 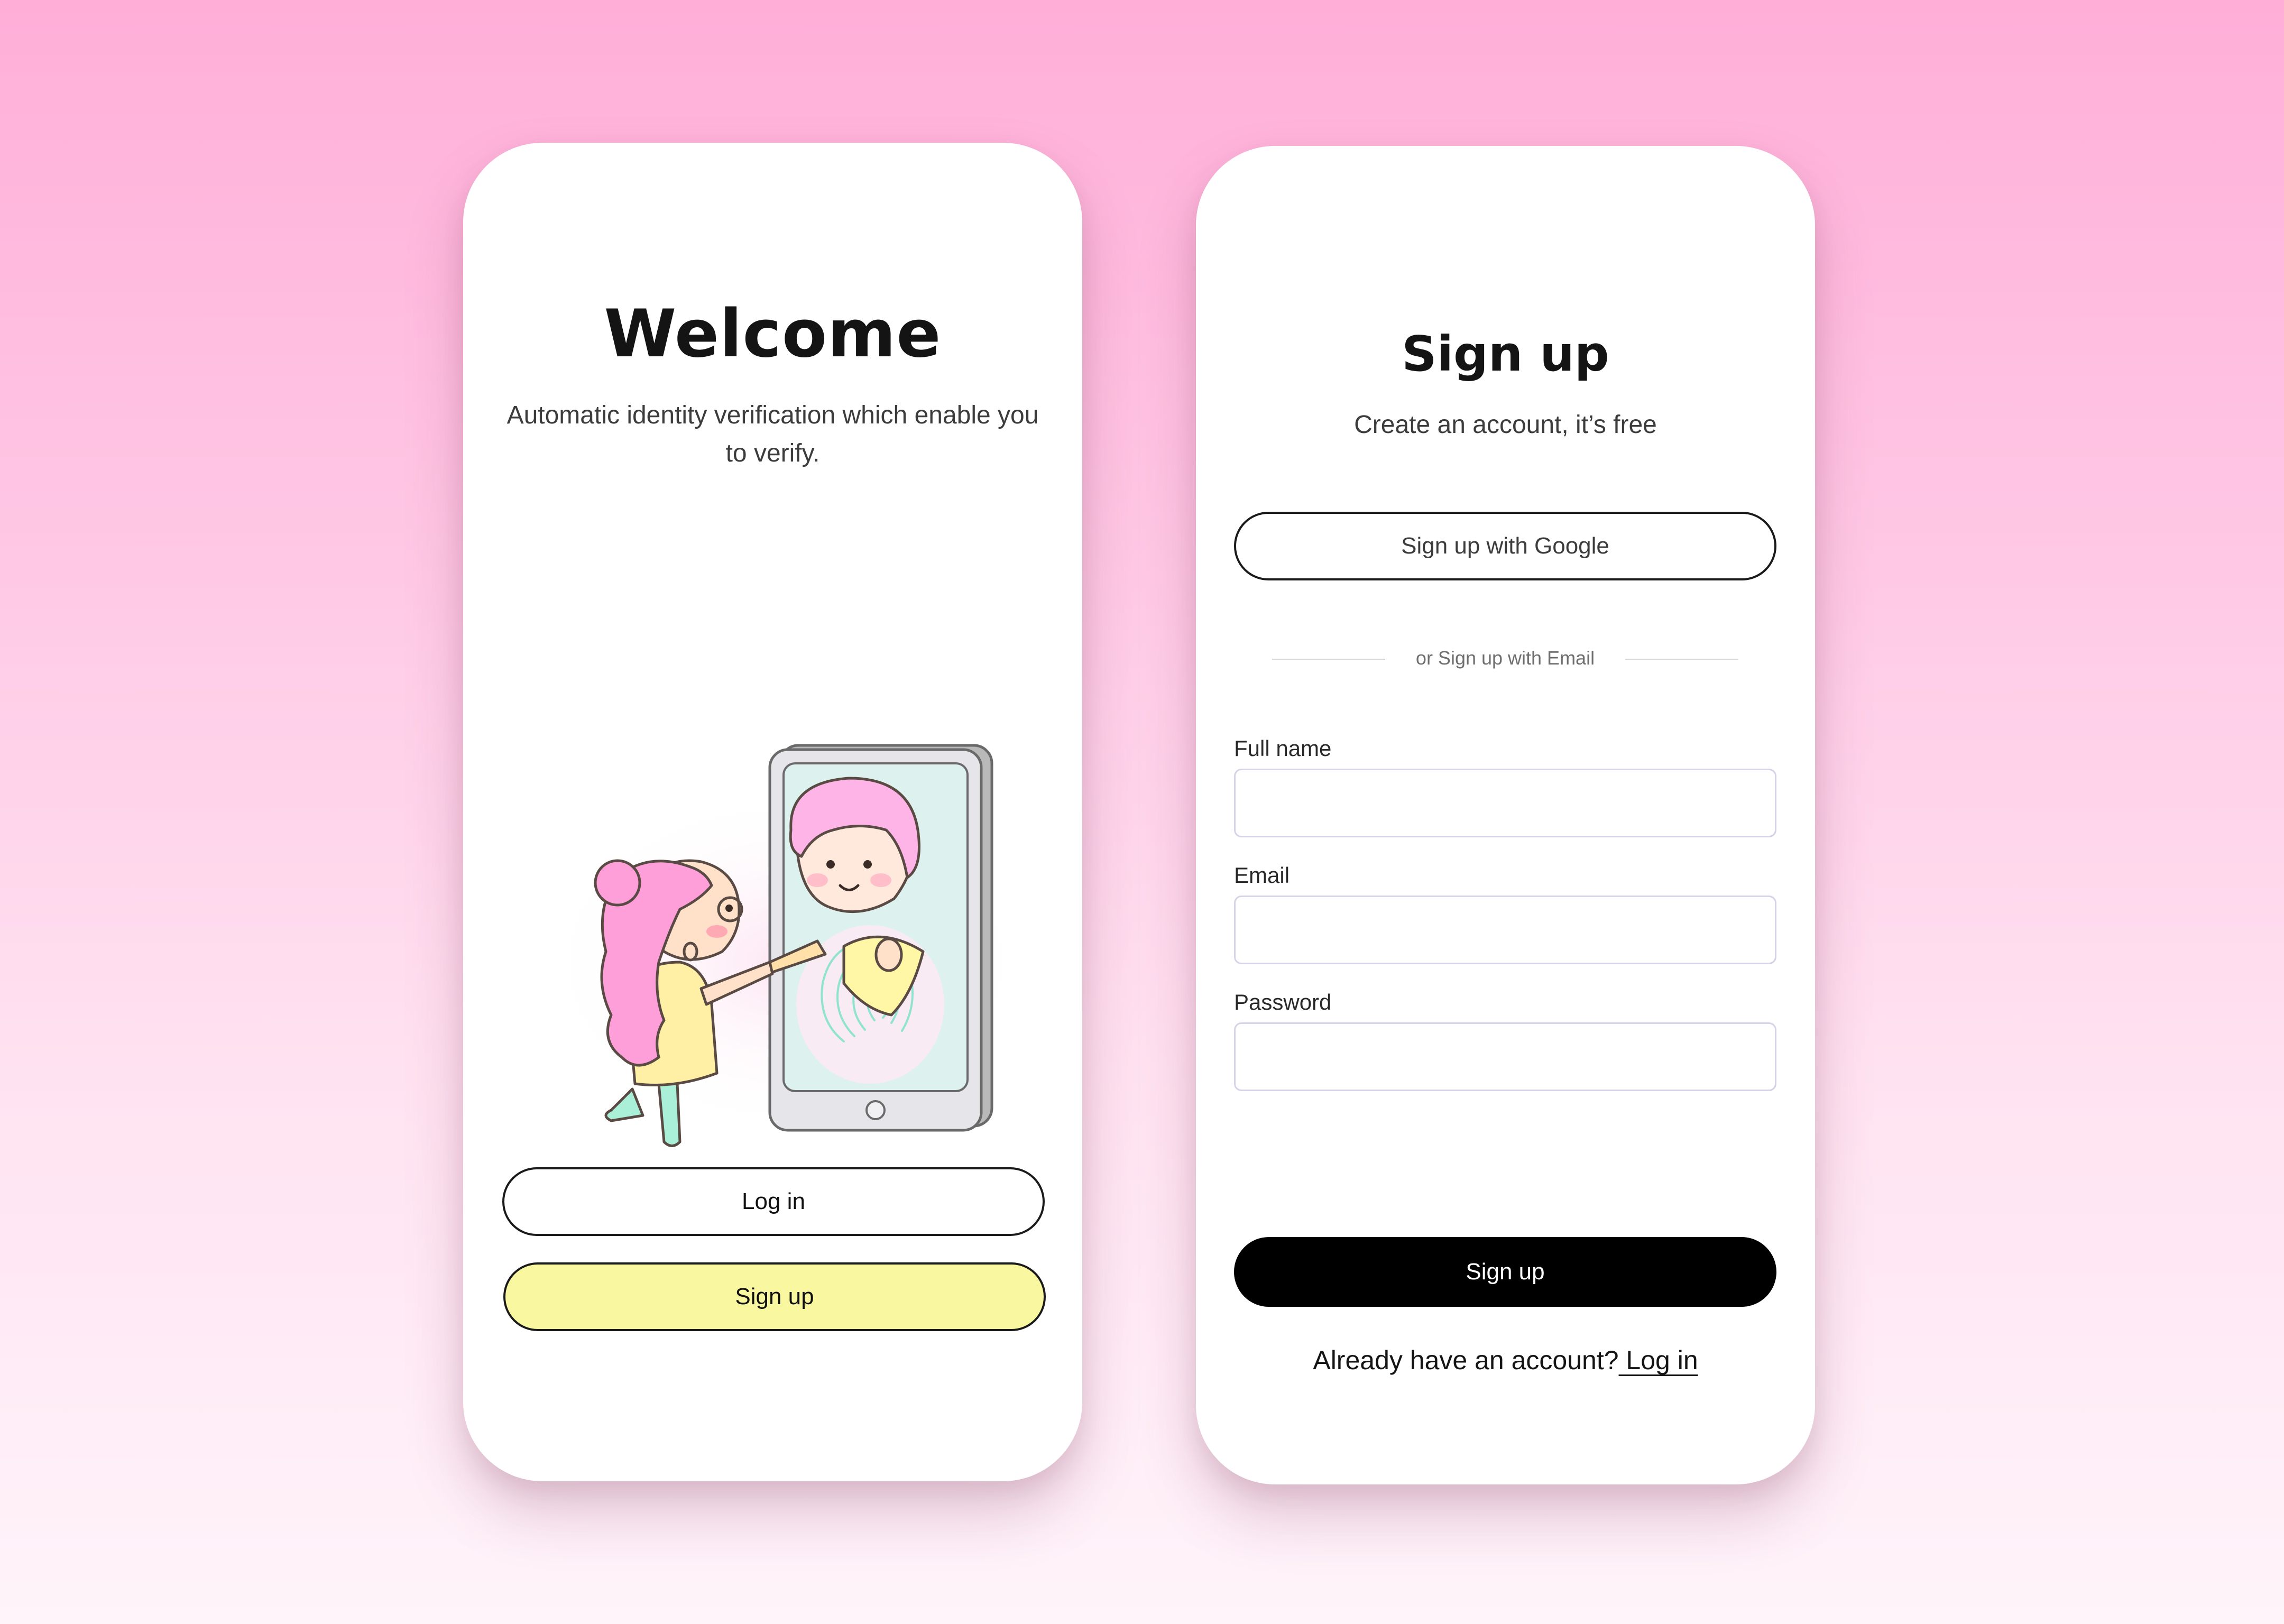 What do you see at coordinates (1505, 658) in the screenshot?
I see `divider-text: or Sign up with Email` at bounding box center [1505, 658].